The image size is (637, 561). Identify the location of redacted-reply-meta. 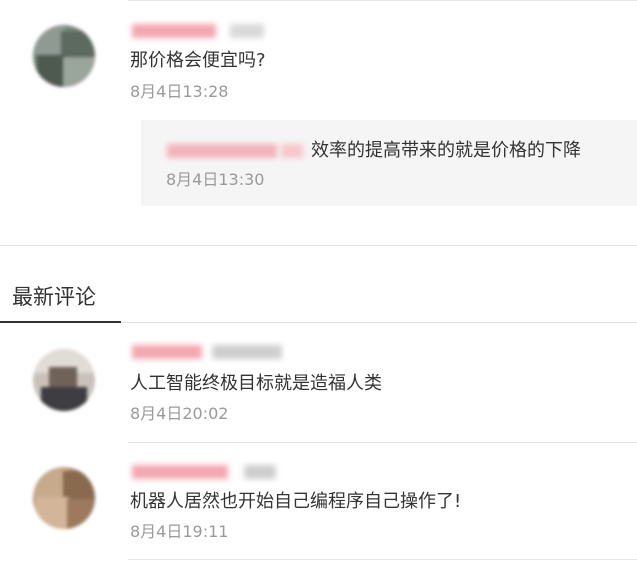
(292, 151).